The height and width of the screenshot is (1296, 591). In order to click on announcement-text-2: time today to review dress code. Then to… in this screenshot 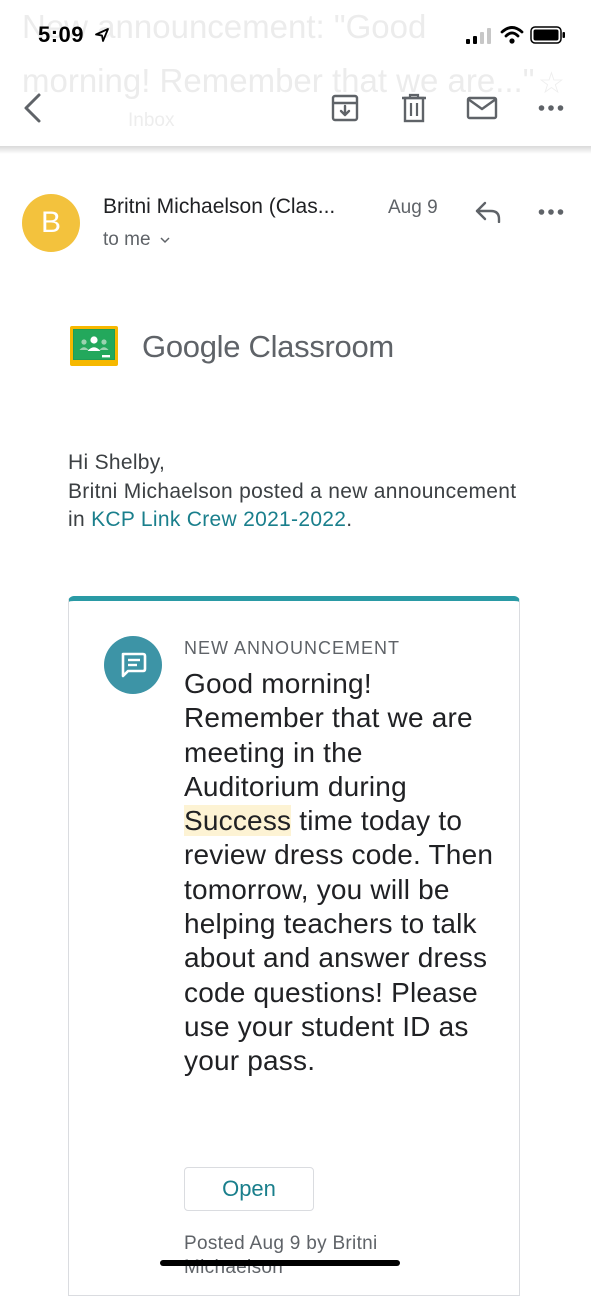, I will do `click(339, 941)`.